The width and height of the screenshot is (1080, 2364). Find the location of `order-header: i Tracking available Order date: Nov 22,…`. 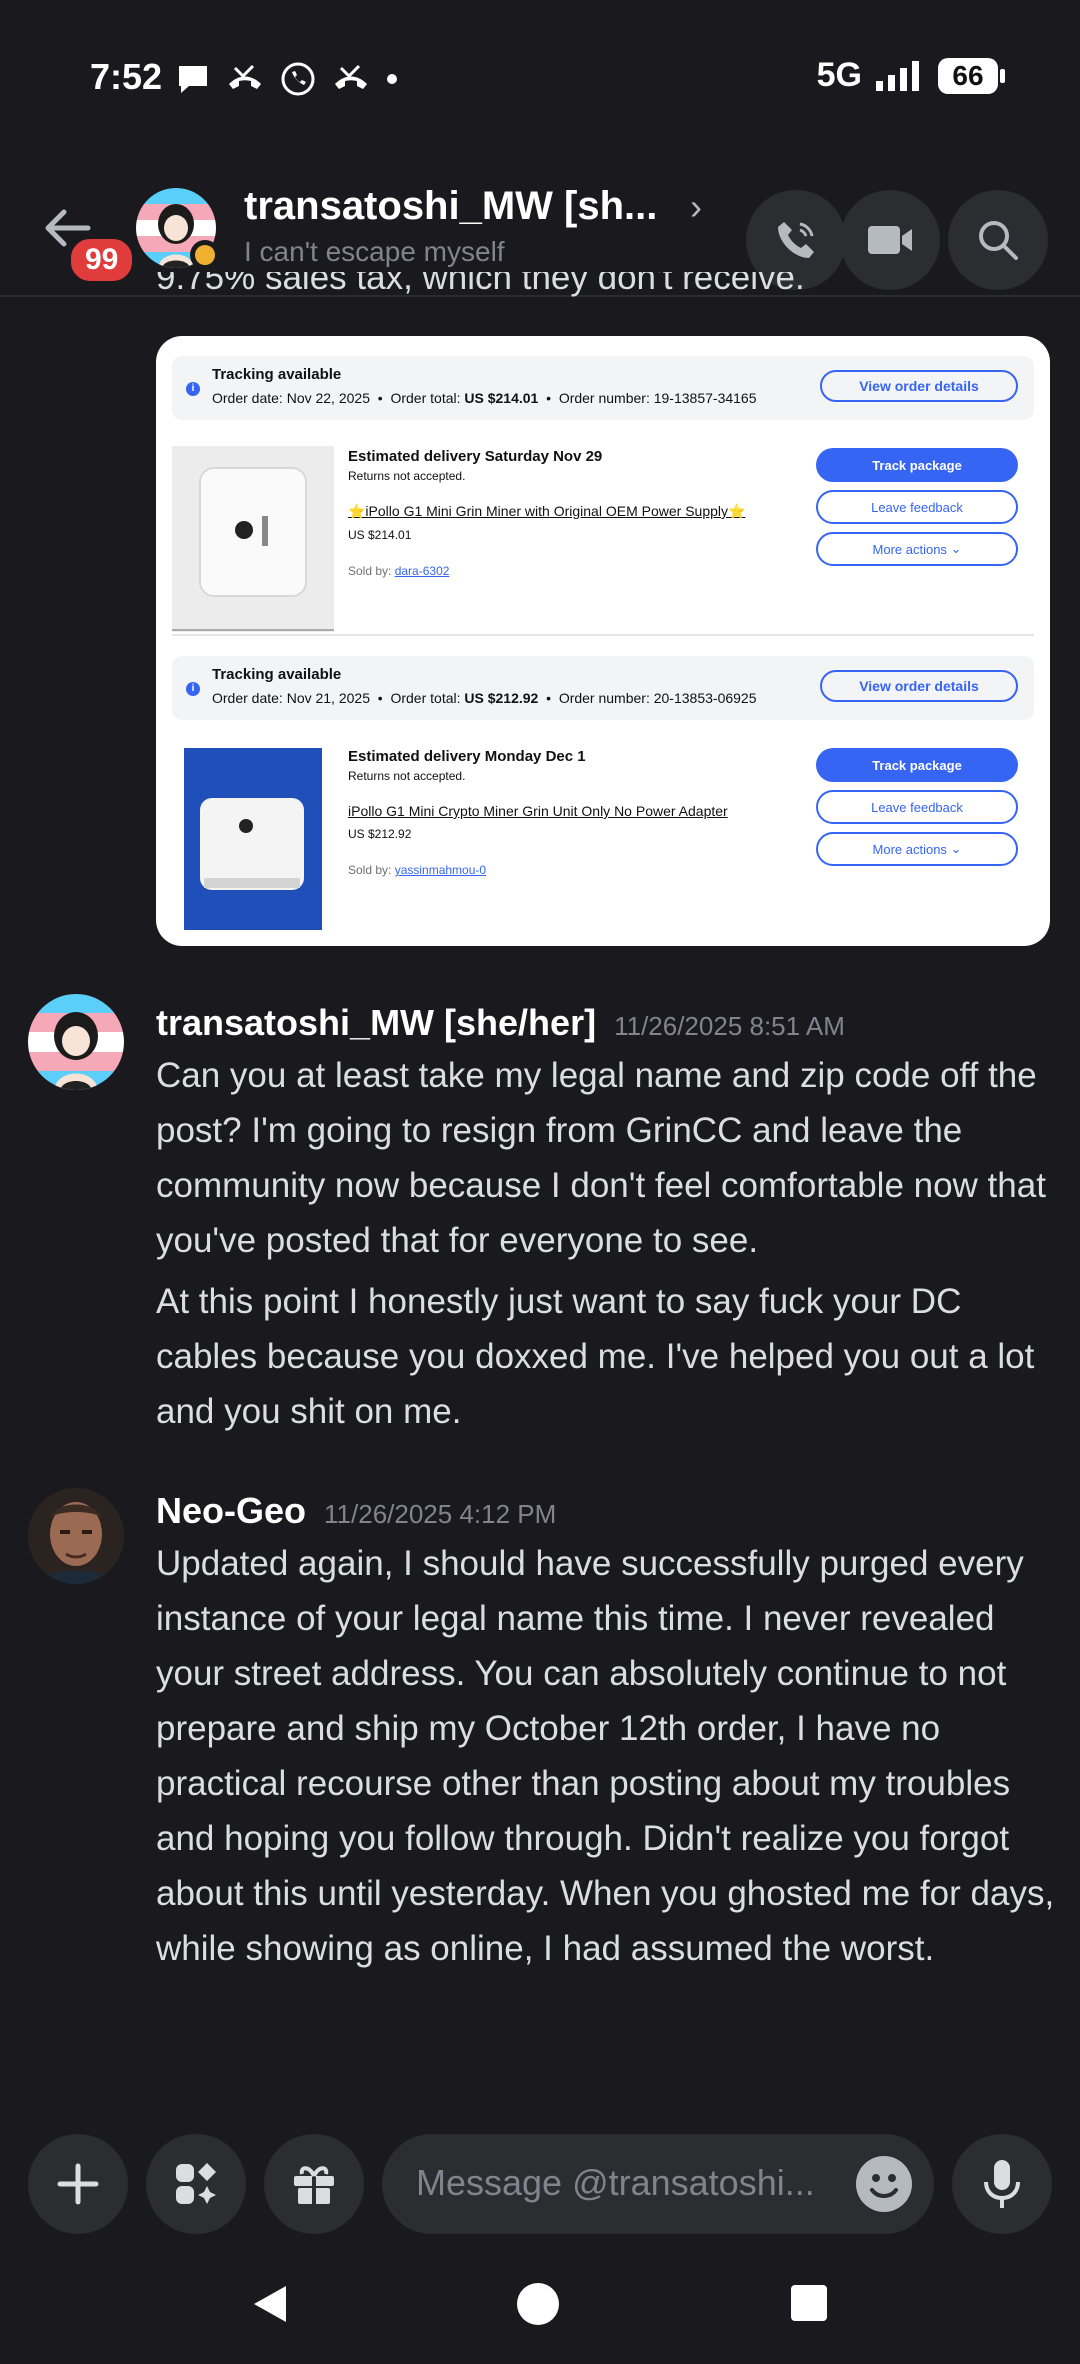

order-header: i Tracking available Order date: Nov 22,… is located at coordinates (603, 388).